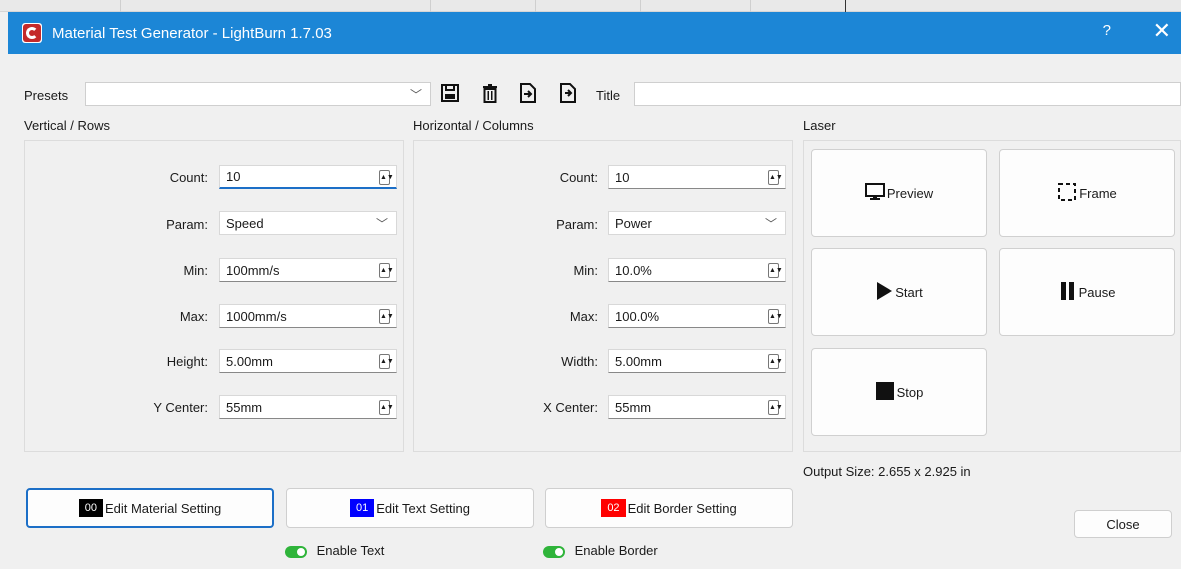 Image resolution: width=1181 pixels, height=569 pixels. What do you see at coordinates (410, 508) in the screenshot?
I see `edit-text-setting-button: 01 Edit Text Setting` at bounding box center [410, 508].